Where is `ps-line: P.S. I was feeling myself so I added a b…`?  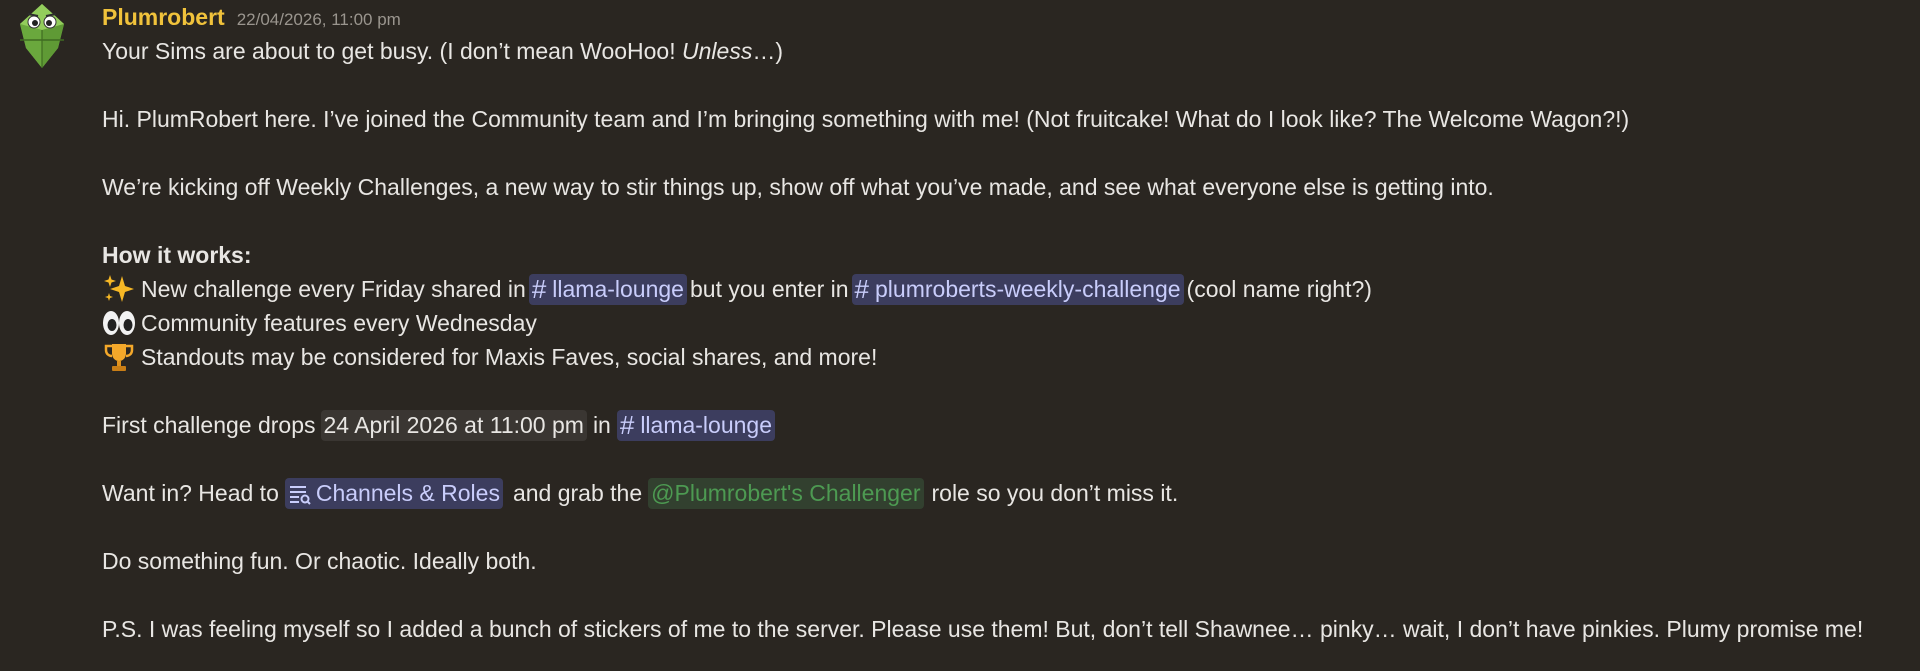 ps-line: P.S. I was feeling myself so I added a b… is located at coordinates (1002, 629).